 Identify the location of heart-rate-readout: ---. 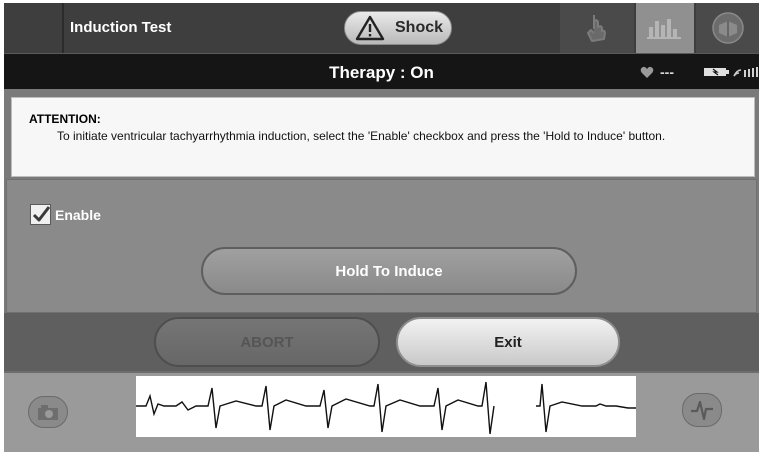
(657, 72).